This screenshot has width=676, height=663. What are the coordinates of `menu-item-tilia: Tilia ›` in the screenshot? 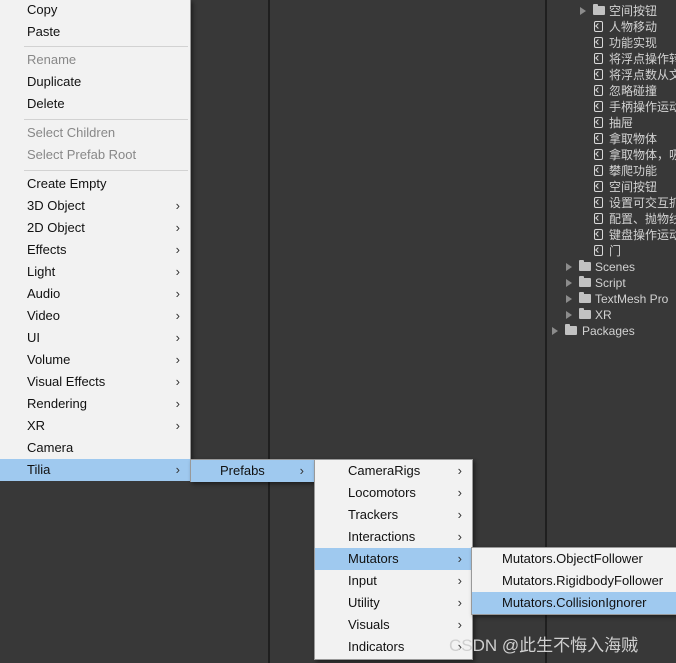 It's located at (95, 470).